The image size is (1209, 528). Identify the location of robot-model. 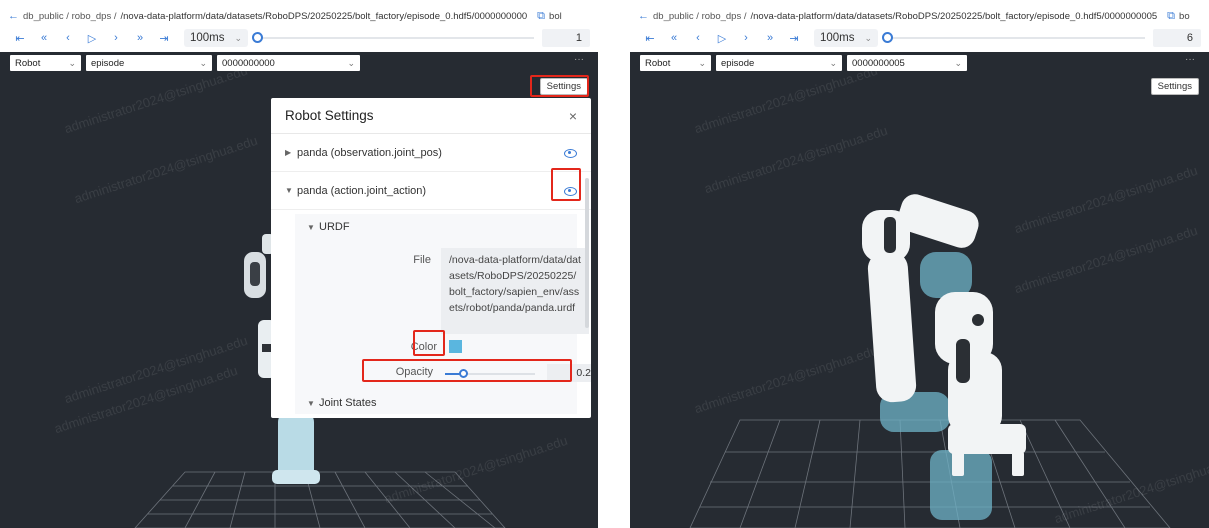
(944, 357).